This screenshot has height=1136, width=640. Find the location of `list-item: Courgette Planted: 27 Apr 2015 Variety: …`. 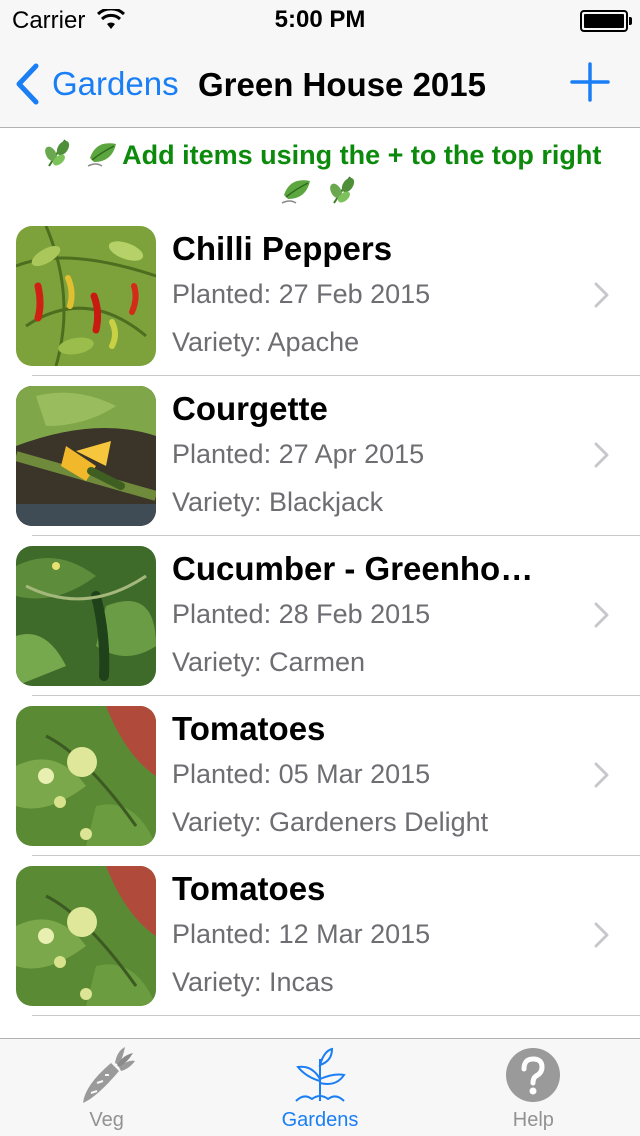

list-item: Courgette Planted: 27 Apr 2015 Variety: … is located at coordinates (320, 456).